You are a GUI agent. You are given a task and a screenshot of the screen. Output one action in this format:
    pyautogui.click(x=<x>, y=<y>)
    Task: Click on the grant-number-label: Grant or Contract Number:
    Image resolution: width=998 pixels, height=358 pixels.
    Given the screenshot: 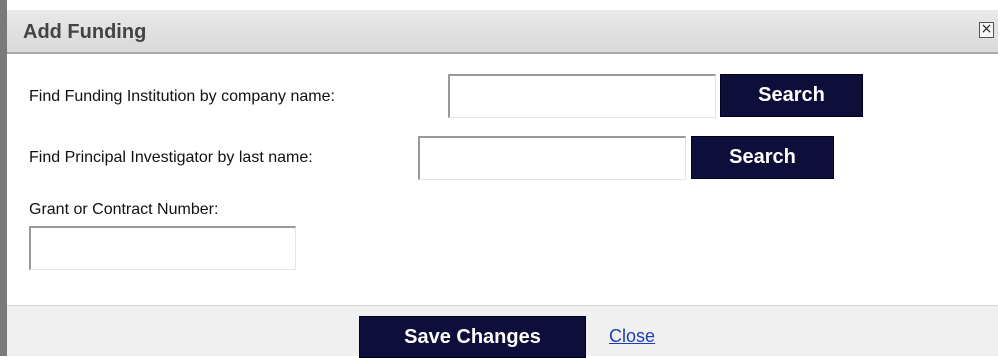 What is the action you would take?
    pyautogui.click(x=124, y=209)
    